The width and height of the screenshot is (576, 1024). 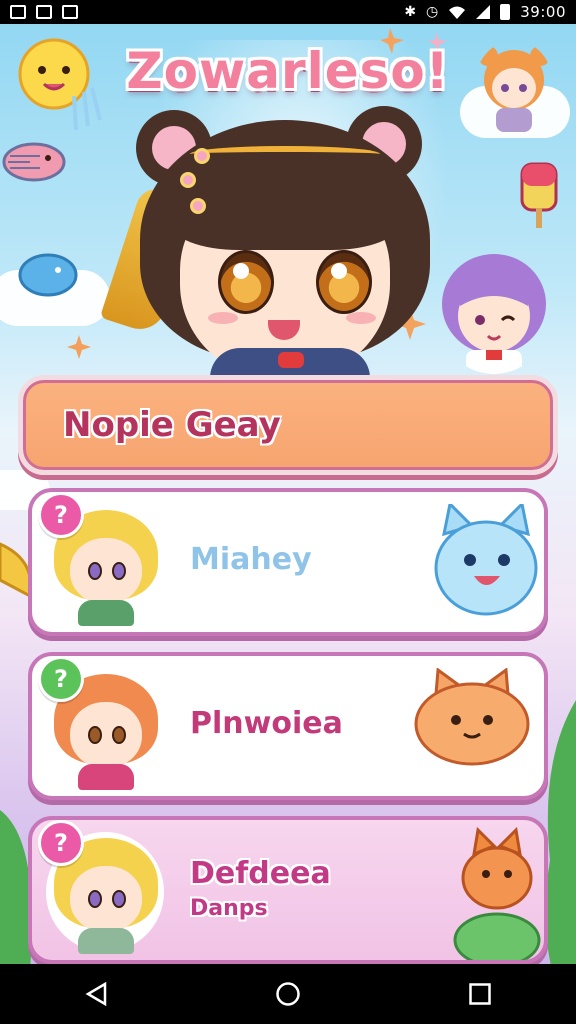 I want to click on recents-icon, so click(x=480, y=994).